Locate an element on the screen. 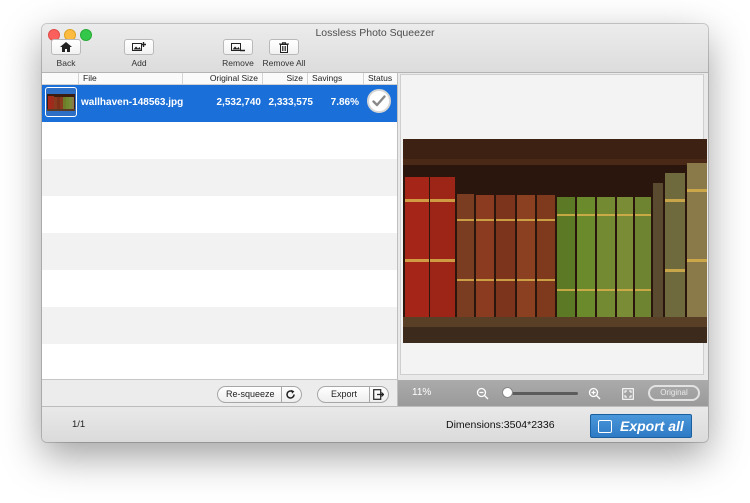  size-value: 2,333,575 is located at coordinates (291, 102).